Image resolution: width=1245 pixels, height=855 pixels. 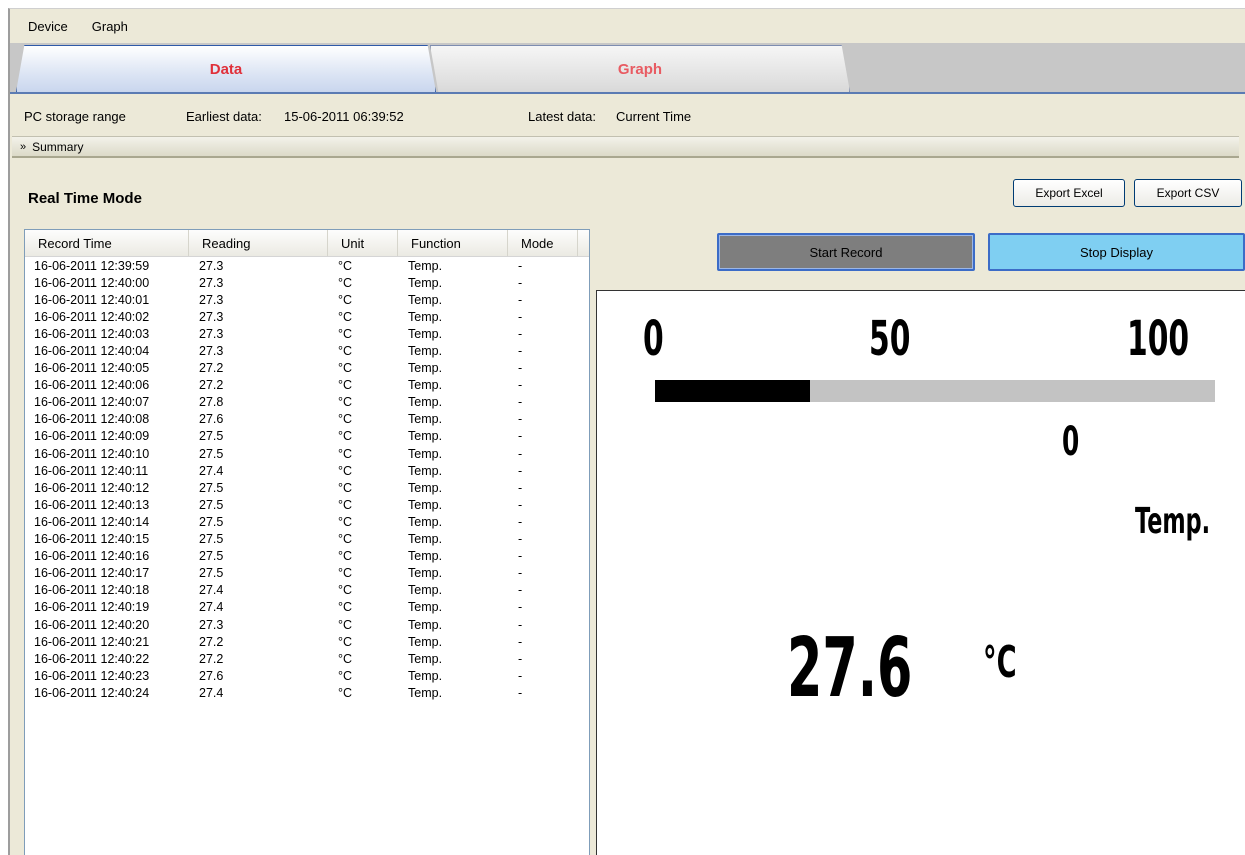 I want to click on export-excel-button: Export Excel, so click(x=1069, y=193).